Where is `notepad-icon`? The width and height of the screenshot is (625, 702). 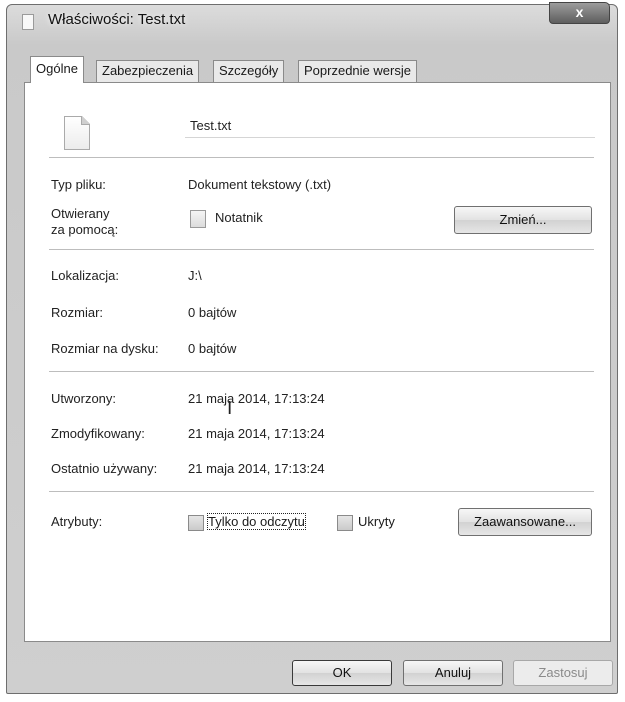
notepad-icon is located at coordinates (198, 219).